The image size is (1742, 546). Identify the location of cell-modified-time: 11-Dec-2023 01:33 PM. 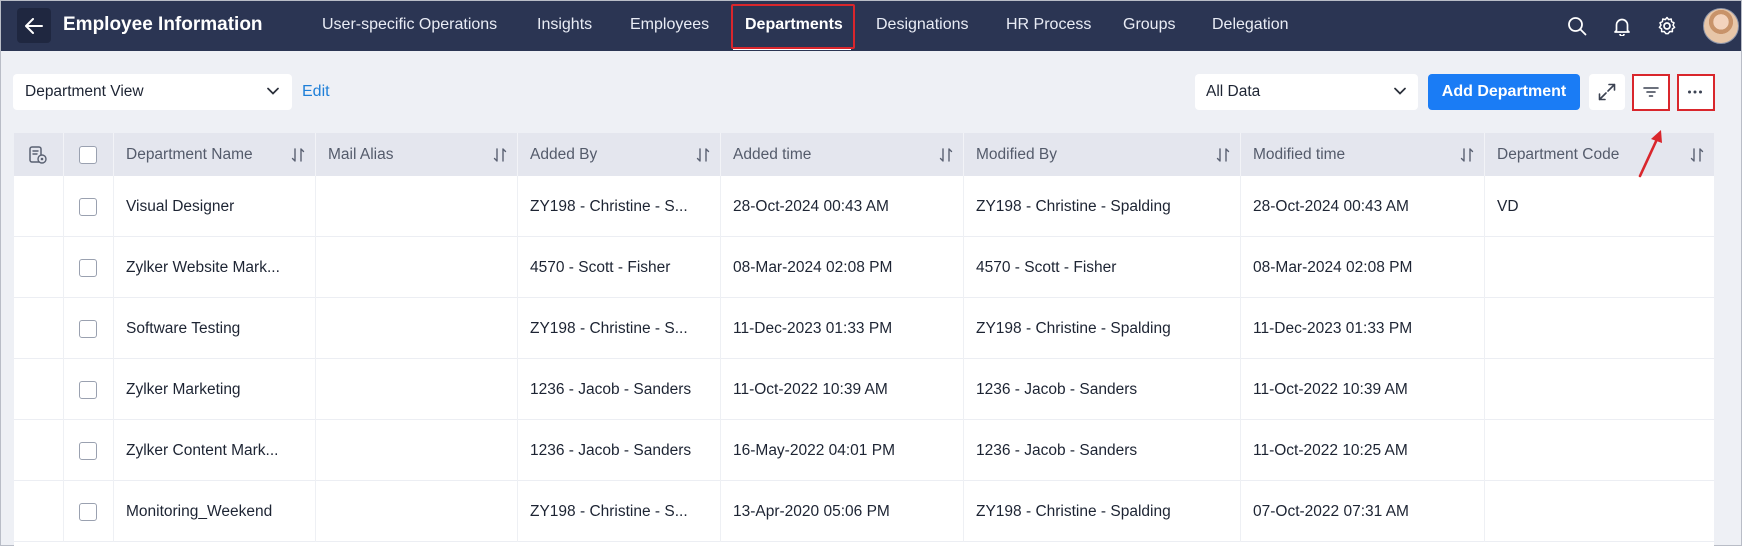
(1363, 328).